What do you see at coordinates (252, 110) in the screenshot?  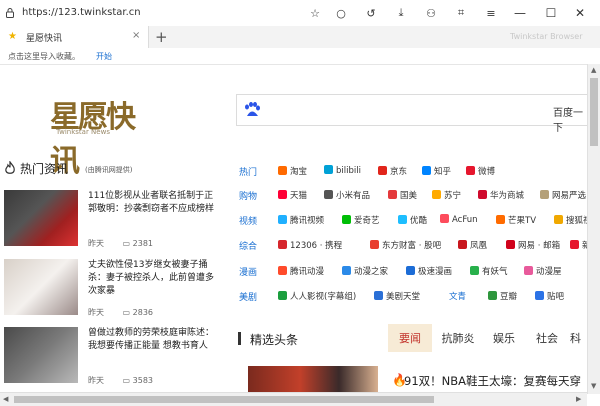 I see `baidu-paw-icon` at bounding box center [252, 110].